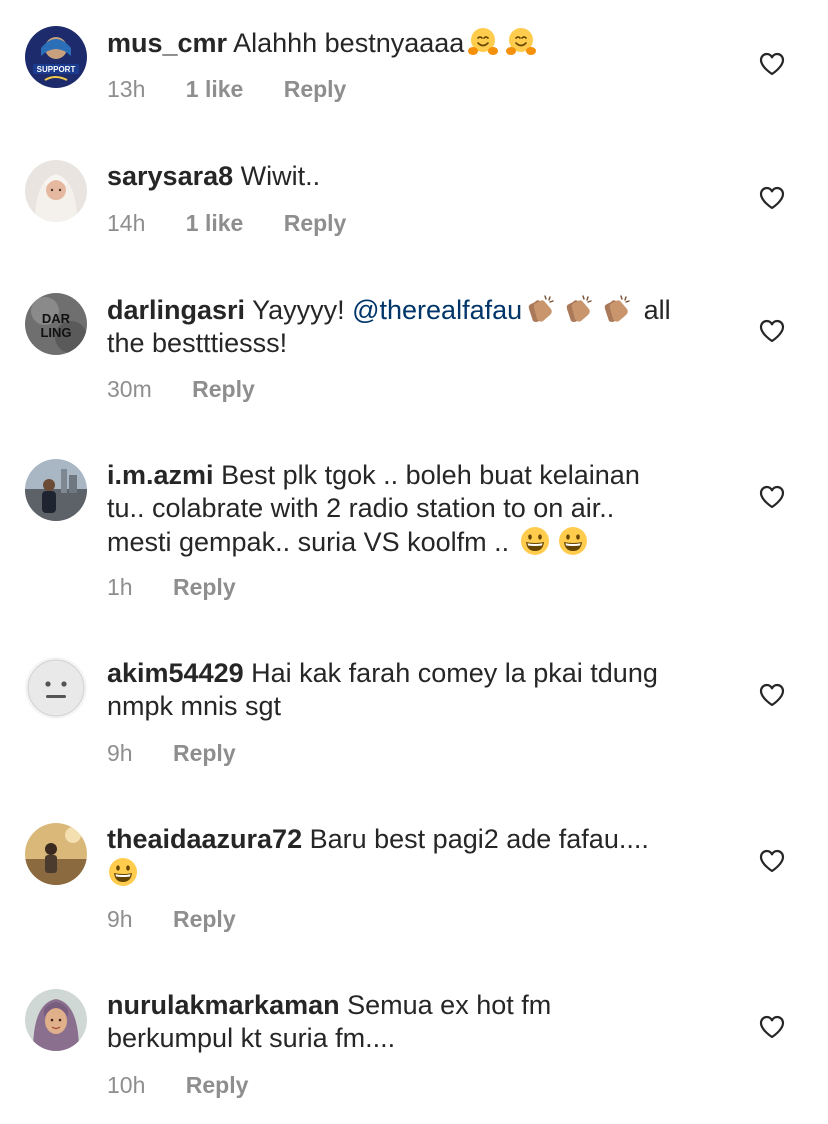 This screenshot has width=828, height=1124. I want to click on comment-meta: 30m Reply, so click(181, 389).